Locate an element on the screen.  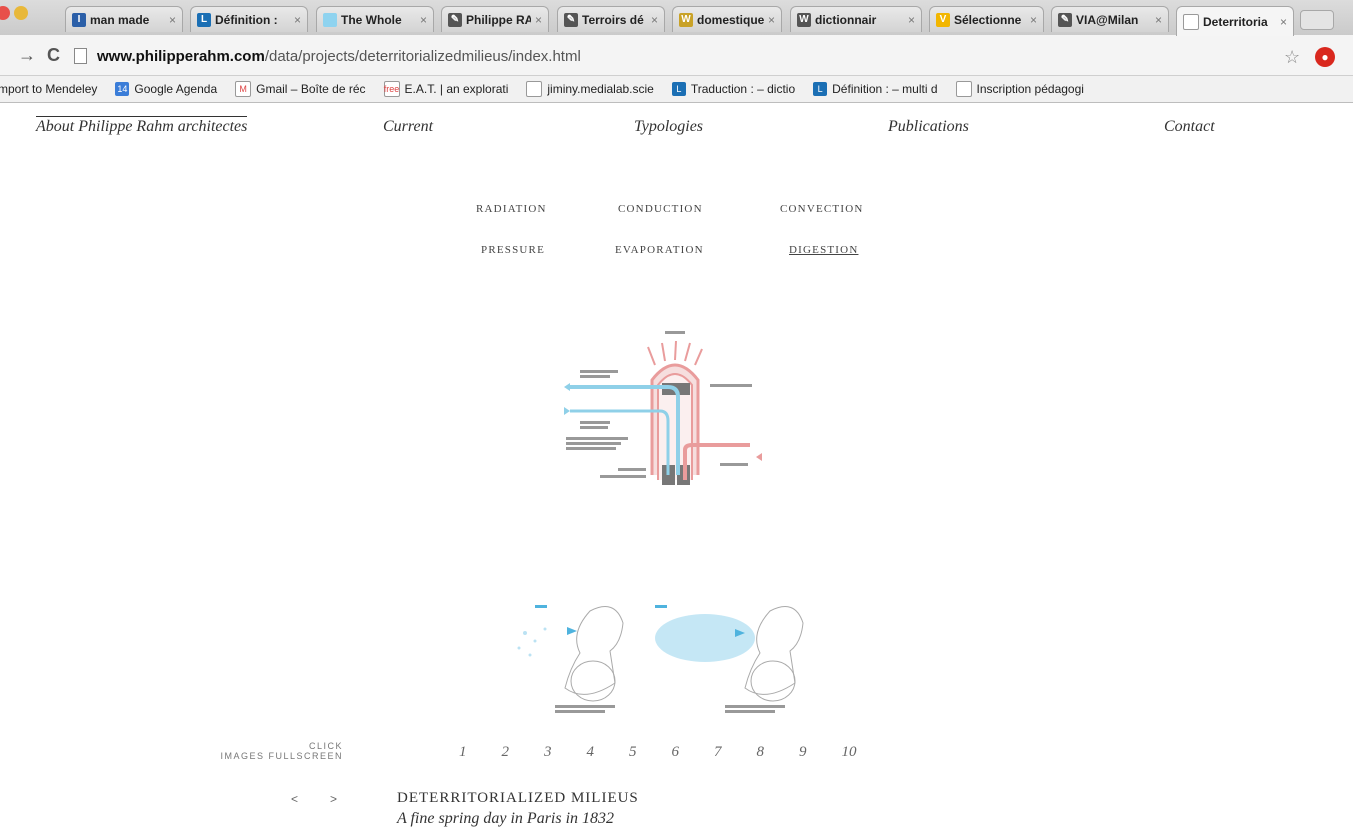
page-link: 5 is located at coordinates (633, 752).